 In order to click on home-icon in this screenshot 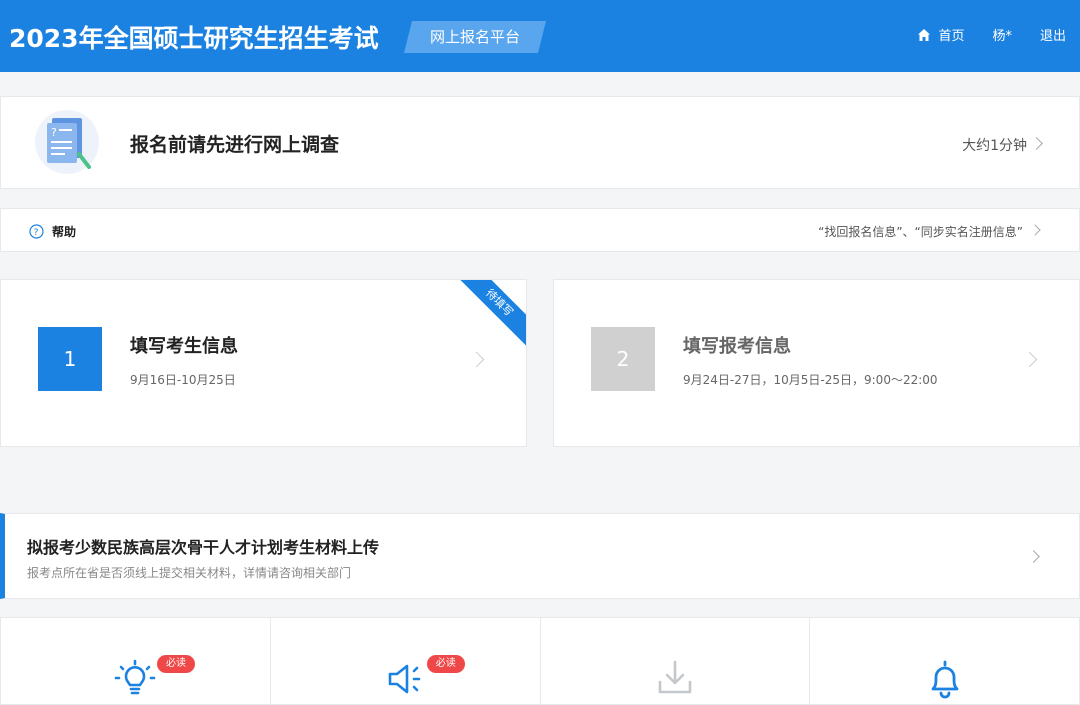, I will do `click(924, 34)`.